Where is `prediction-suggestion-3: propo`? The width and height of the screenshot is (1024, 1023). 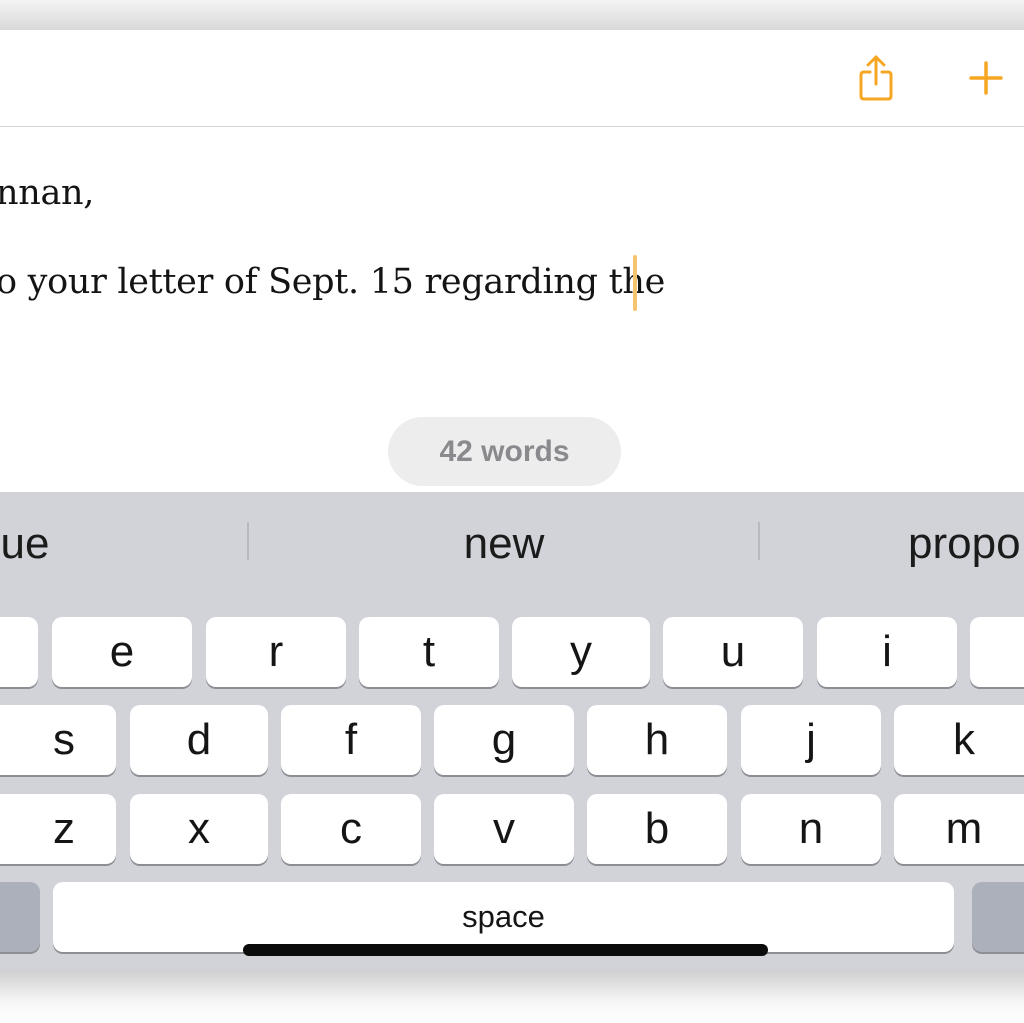 prediction-suggestion-3: propo is located at coordinates (966, 544).